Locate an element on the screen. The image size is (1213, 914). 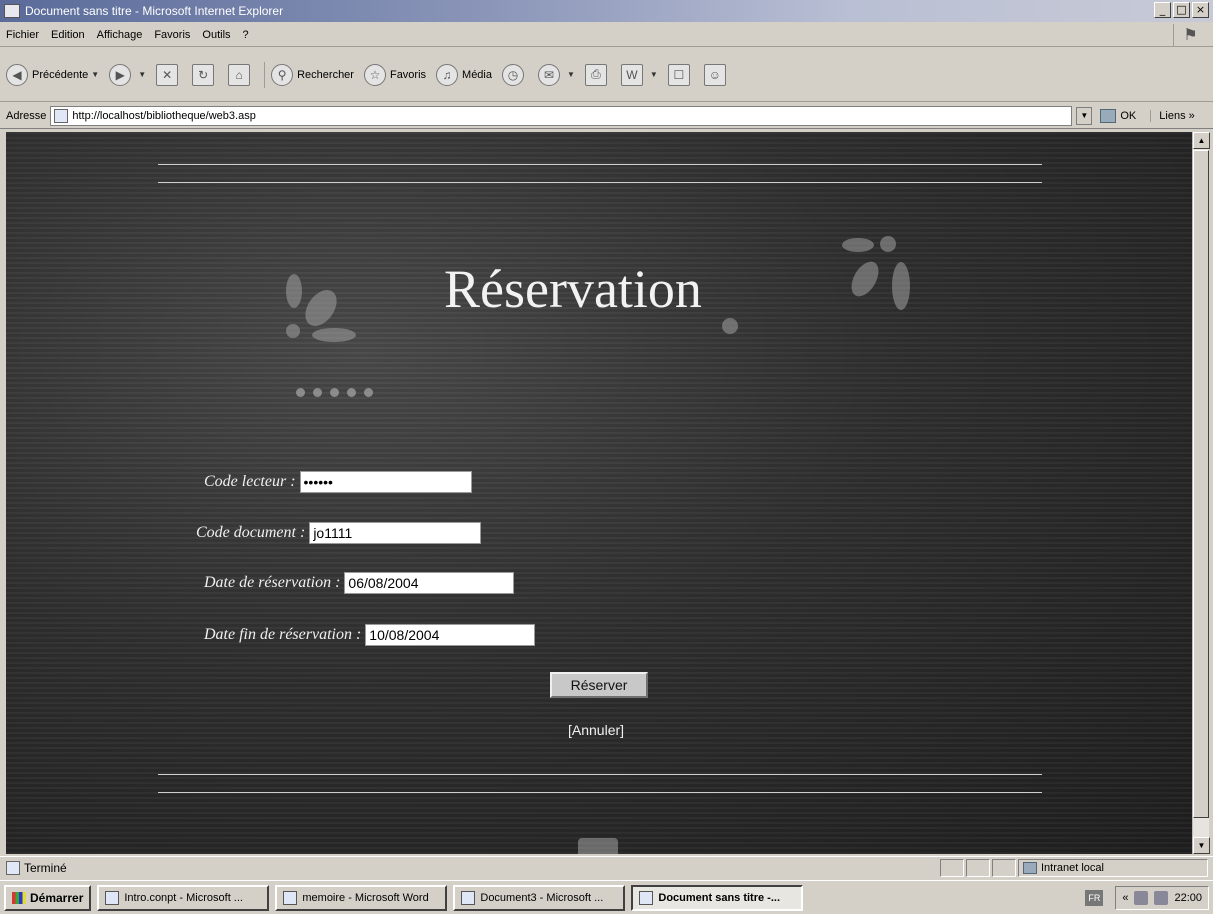
language-indicator: FR is located at coordinates (1094, 898).